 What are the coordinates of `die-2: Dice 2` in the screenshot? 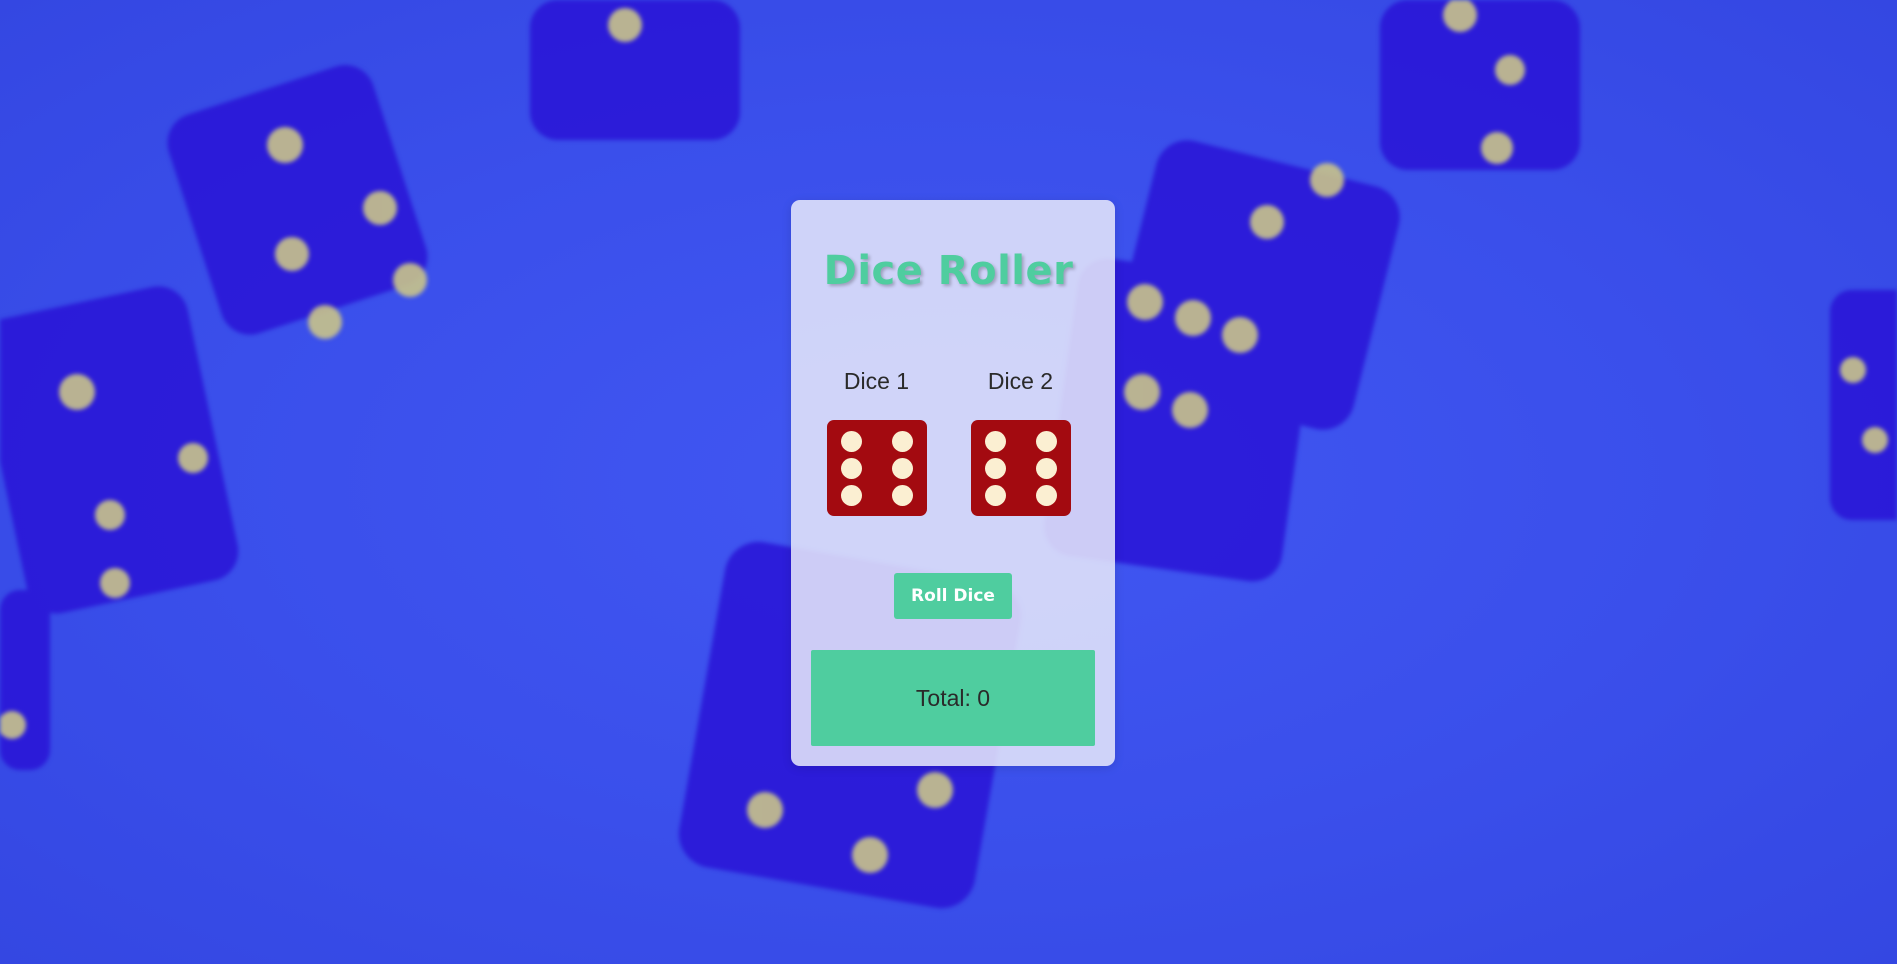 It's located at (1020, 441).